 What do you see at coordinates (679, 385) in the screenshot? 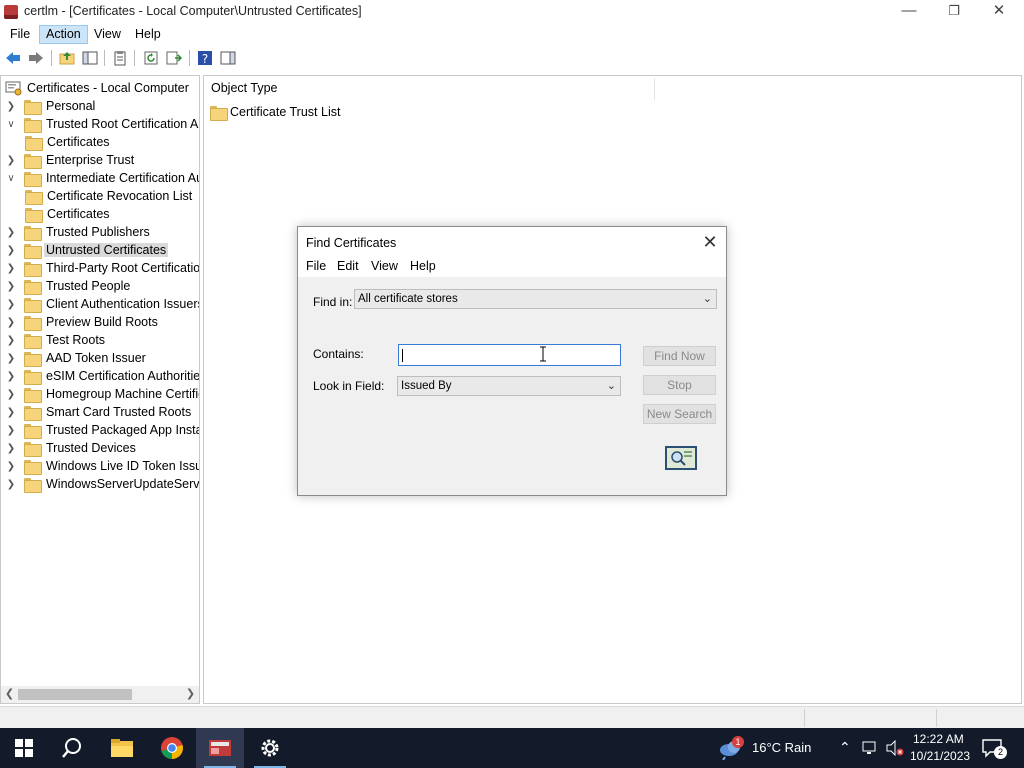
I see `stop-button: Stop` at bounding box center [679, 385].